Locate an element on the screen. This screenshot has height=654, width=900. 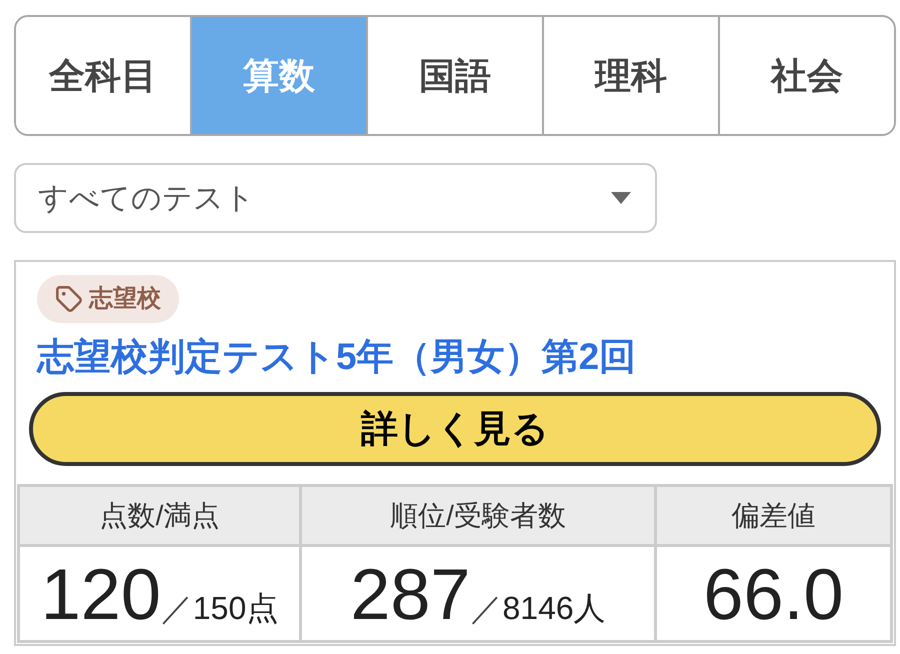
stat-total: 8146人 is located at coordinates (554, 608).